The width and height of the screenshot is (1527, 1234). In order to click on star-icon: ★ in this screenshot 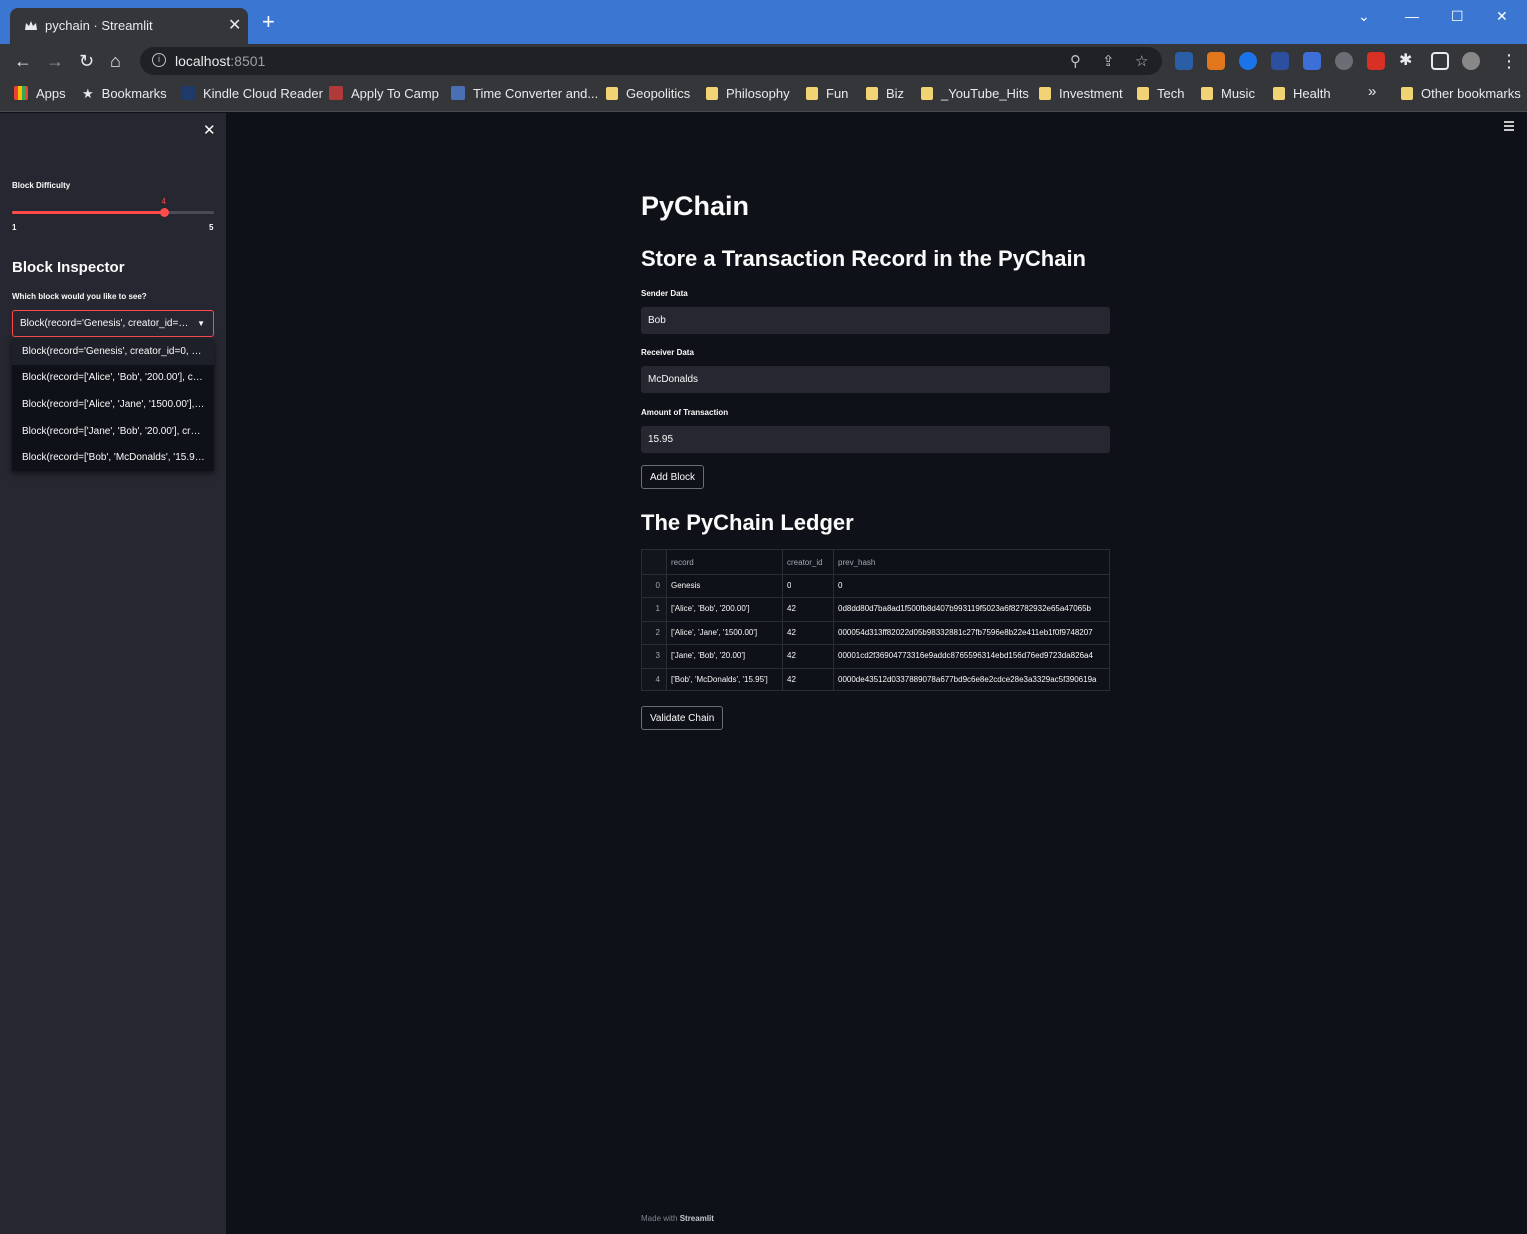, I will do `click(88, 93)`.